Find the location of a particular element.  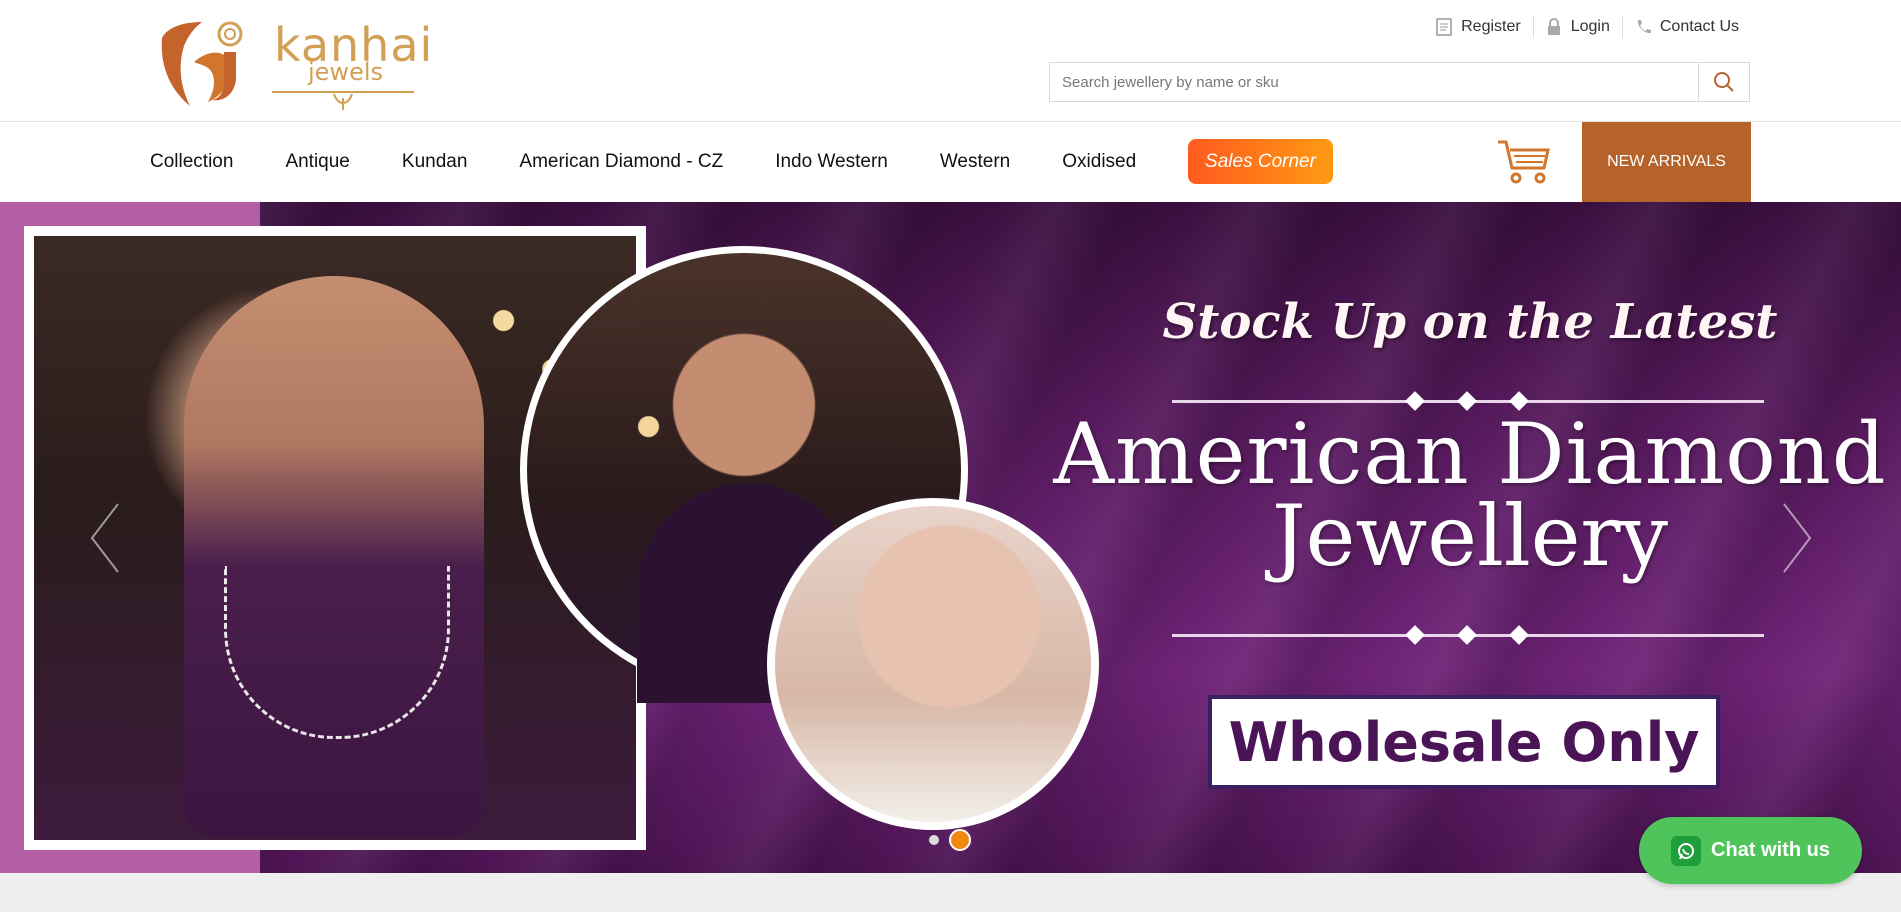

chevron-right-icon is located at coordinates (1797, 538).